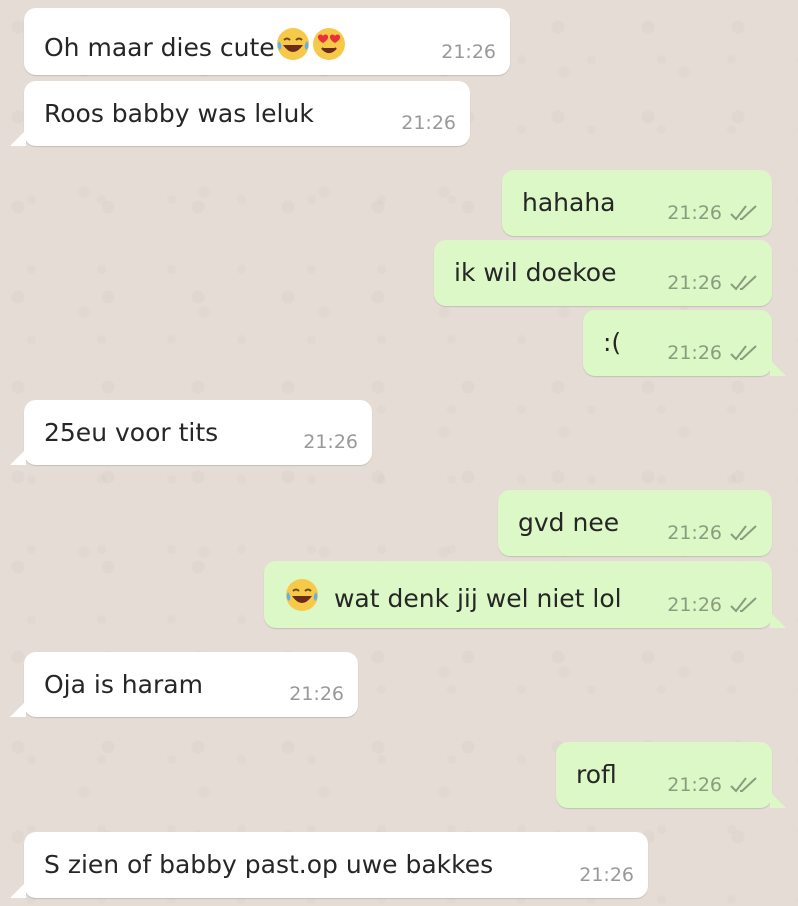 The height and width of the screenshot is (906, 798). I want to click on message-outgoing: wat denk jij wel niet lol 21:26, so click(525, 594).